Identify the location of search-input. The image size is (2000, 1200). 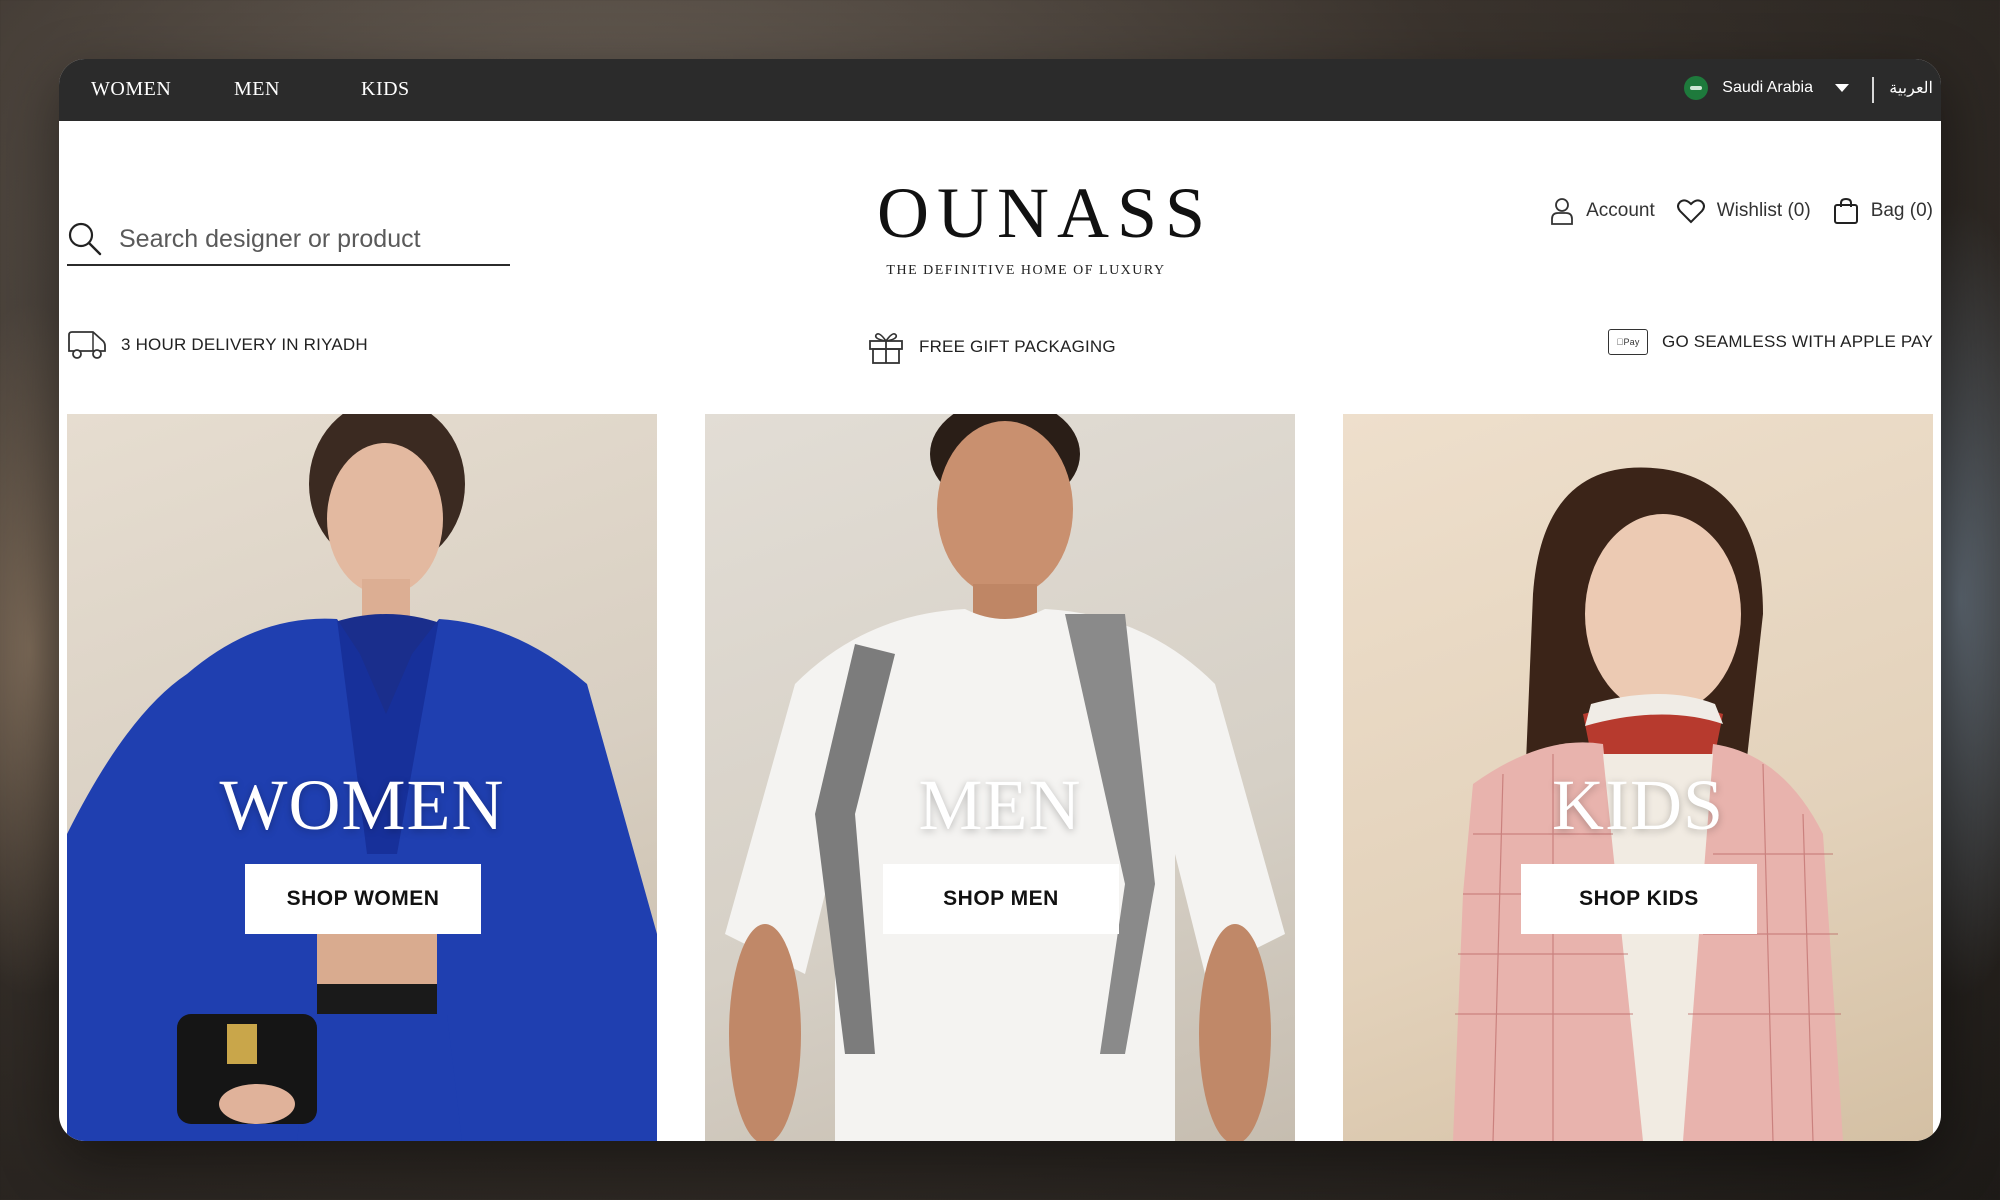
(299, 239).